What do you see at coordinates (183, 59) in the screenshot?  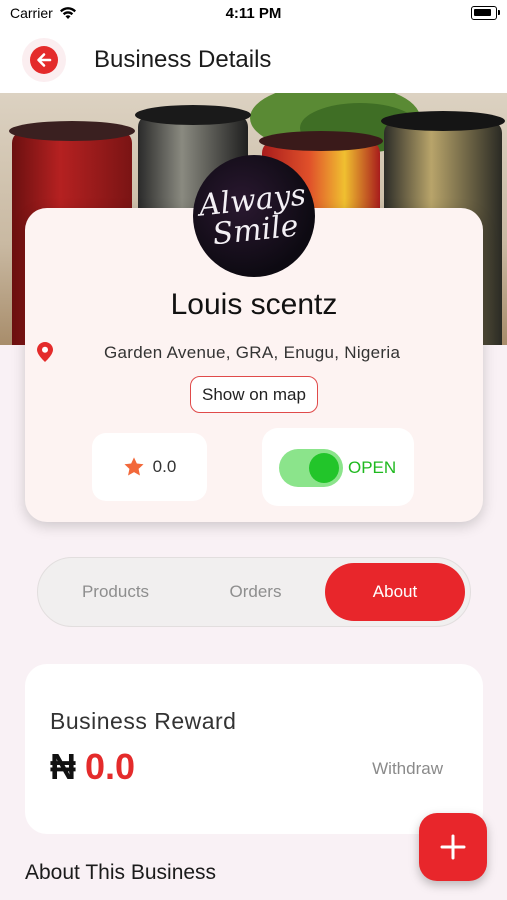 I see `page-title: Business Details` at bounding box center [183, 59].